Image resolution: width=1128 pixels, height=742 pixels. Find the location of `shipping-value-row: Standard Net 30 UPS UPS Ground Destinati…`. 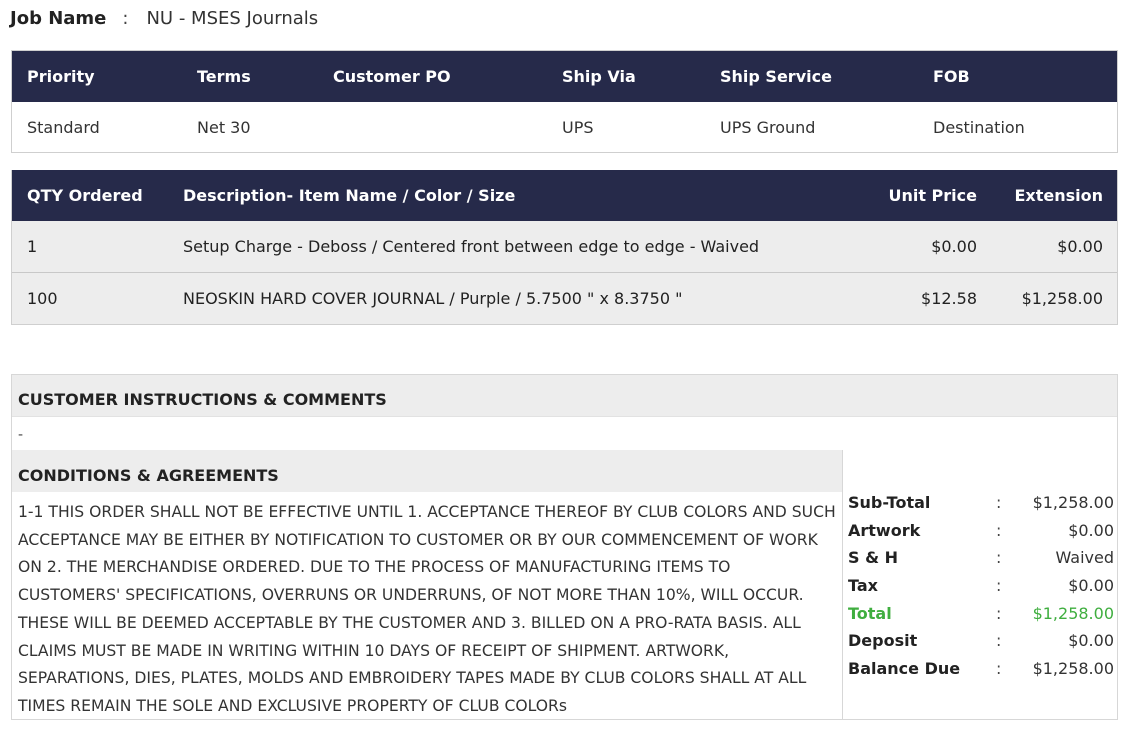

shipping-value-row: Standard Net 30 UPS UPS Ground Destinati… is located at coordinates (564, 127).